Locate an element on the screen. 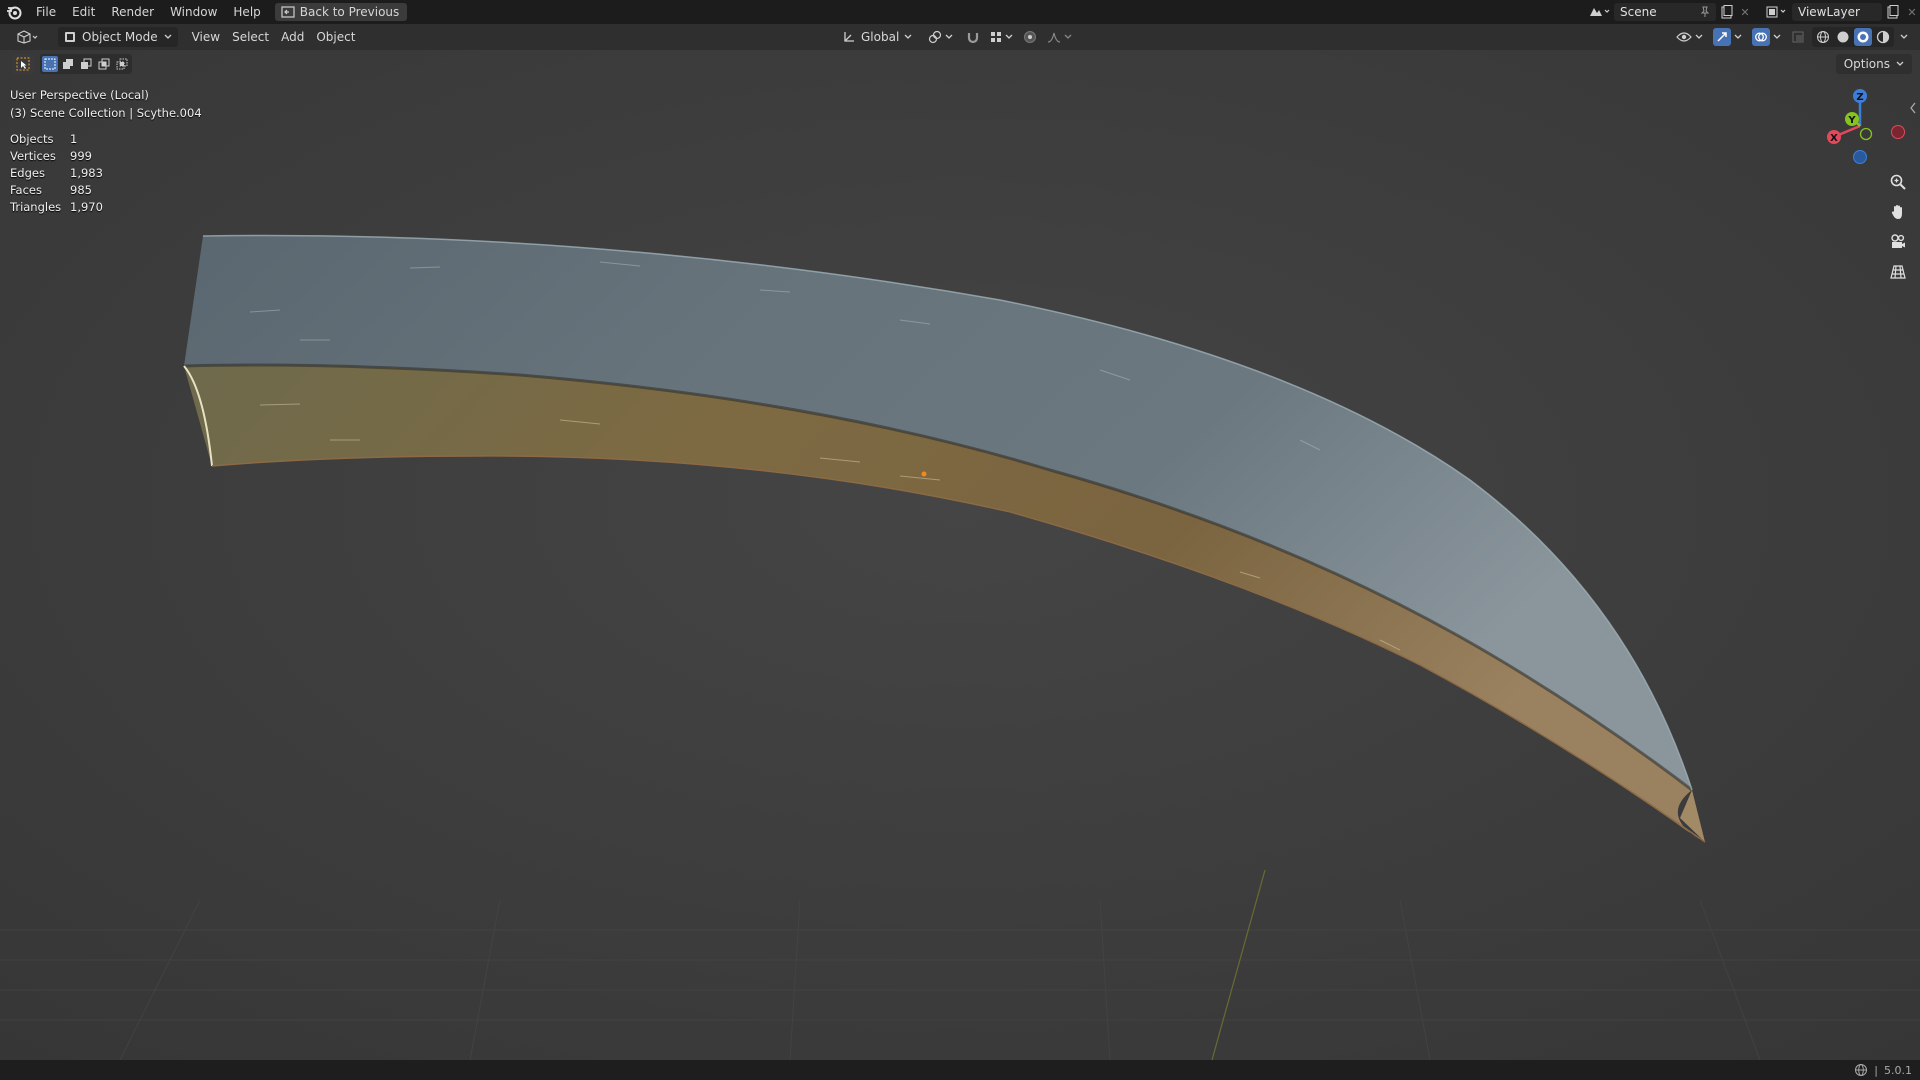 This screenshot has width=1920, height=1080. select-intersect-icon is located at coordinates (122, 64).